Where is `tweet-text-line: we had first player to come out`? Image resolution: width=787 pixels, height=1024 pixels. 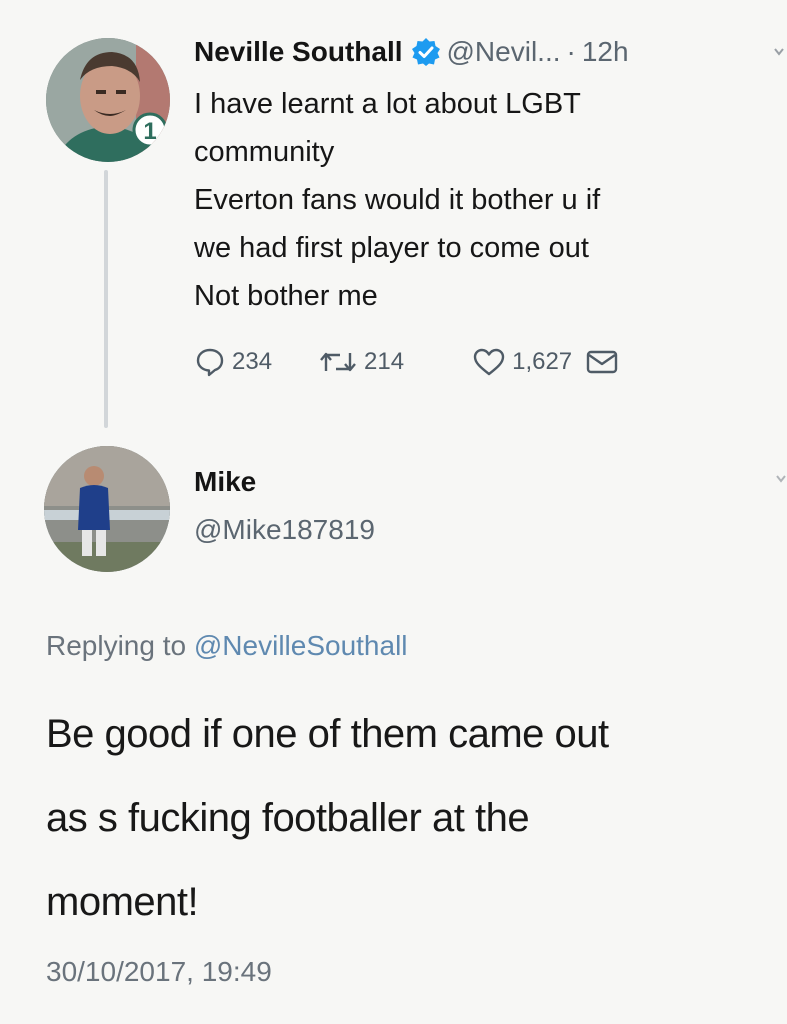
tweet-text-line: we had first player to come out is located at coordinates (391, 248).